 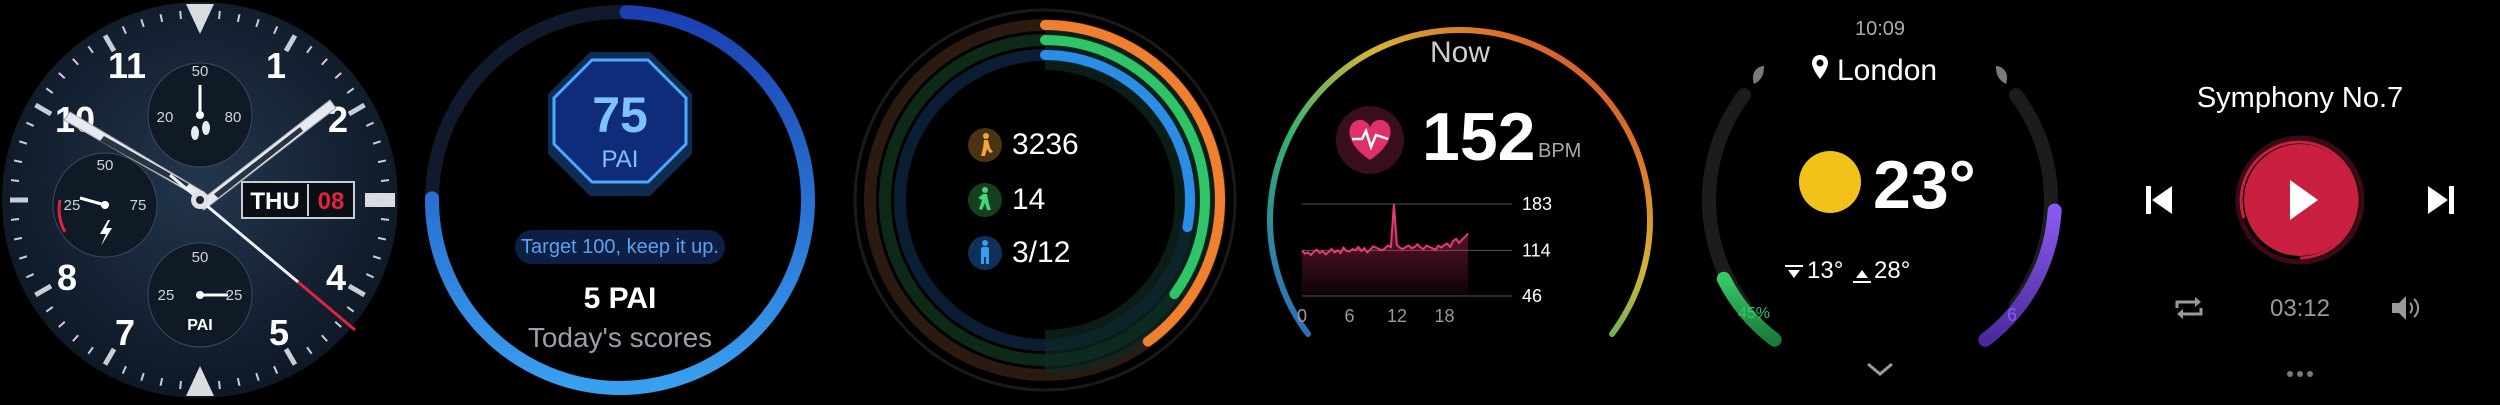 What do you see at coordinates (1444, 316) in the screenshot?
I see `heart-x-label: 18` at bounding box center [1444, 316].